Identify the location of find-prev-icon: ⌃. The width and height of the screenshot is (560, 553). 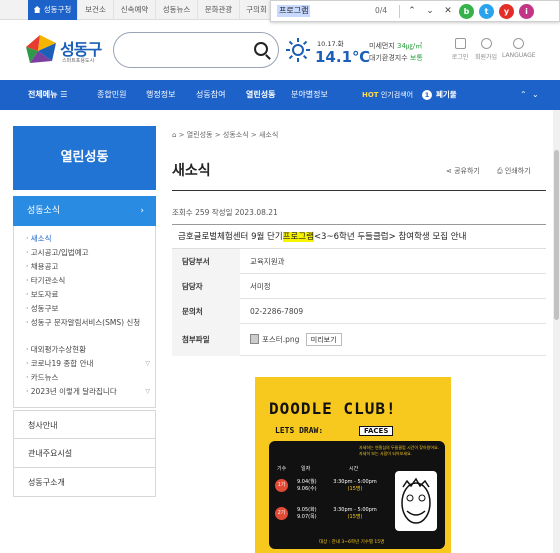
(412, 11).